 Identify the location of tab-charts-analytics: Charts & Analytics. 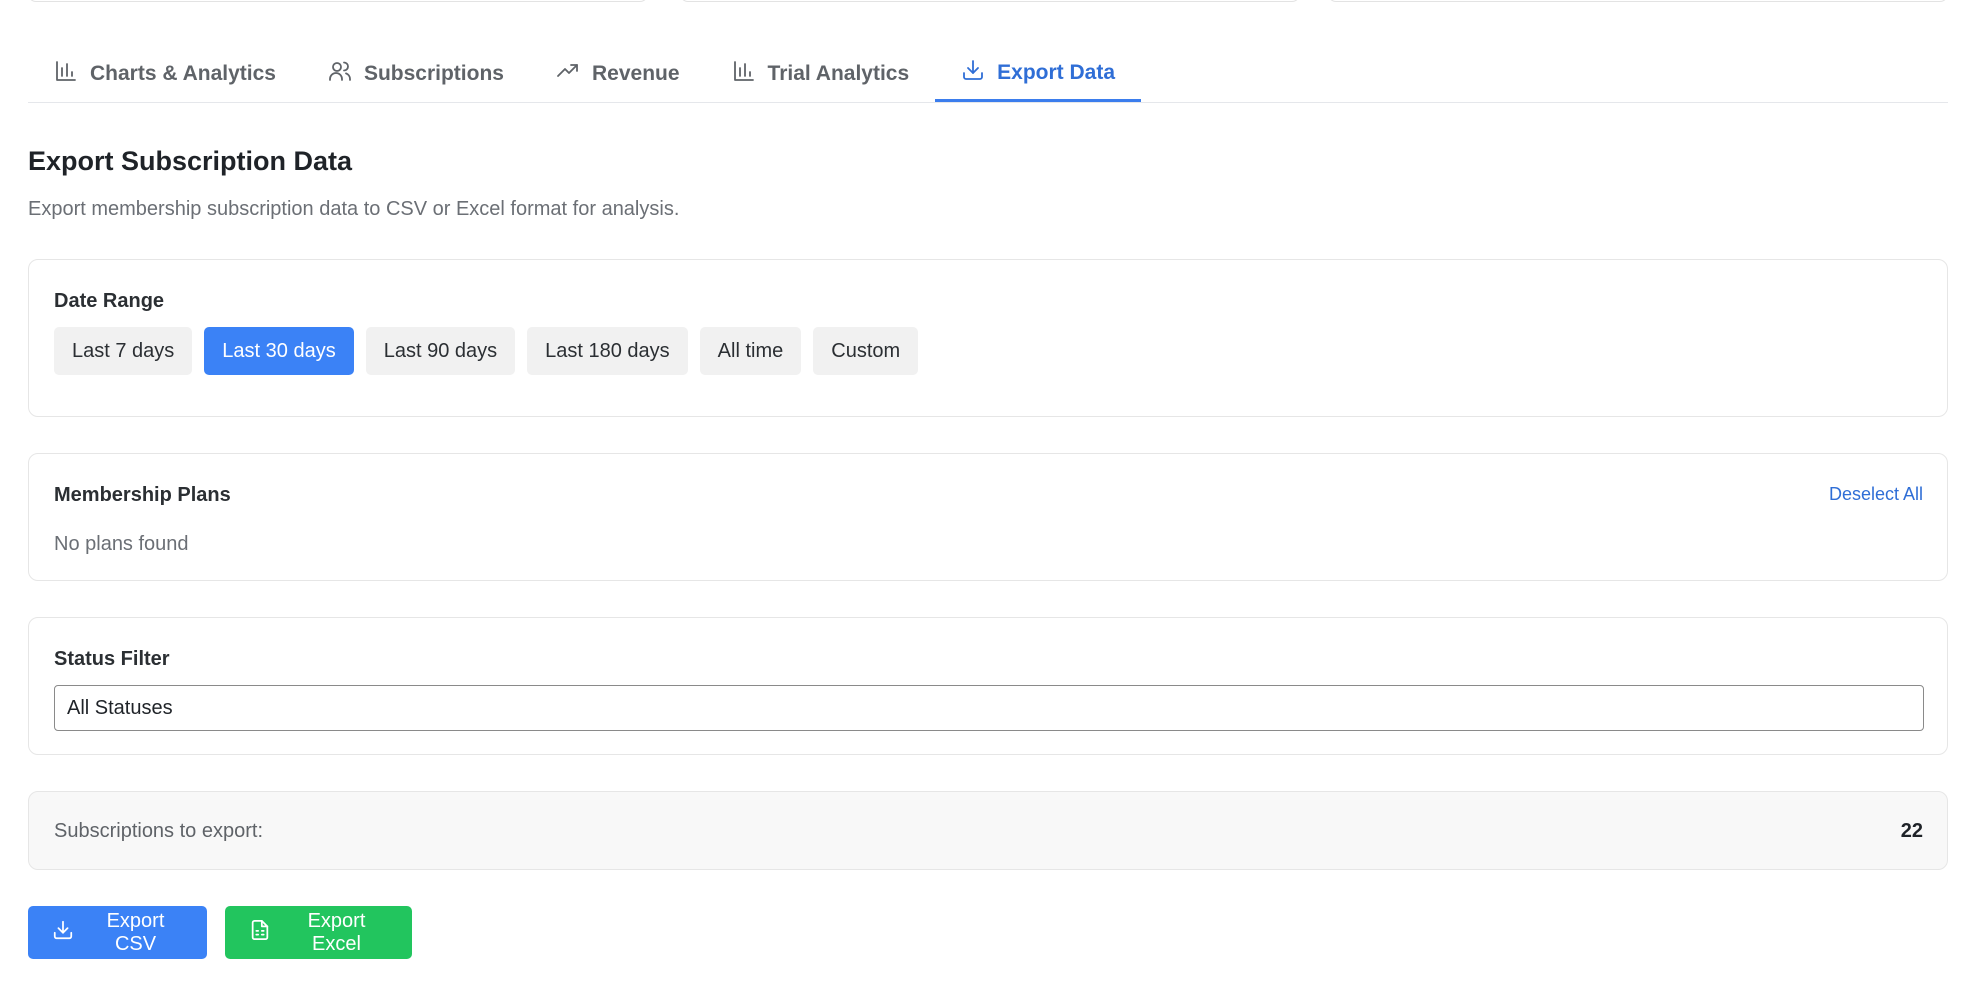
(165, 74).